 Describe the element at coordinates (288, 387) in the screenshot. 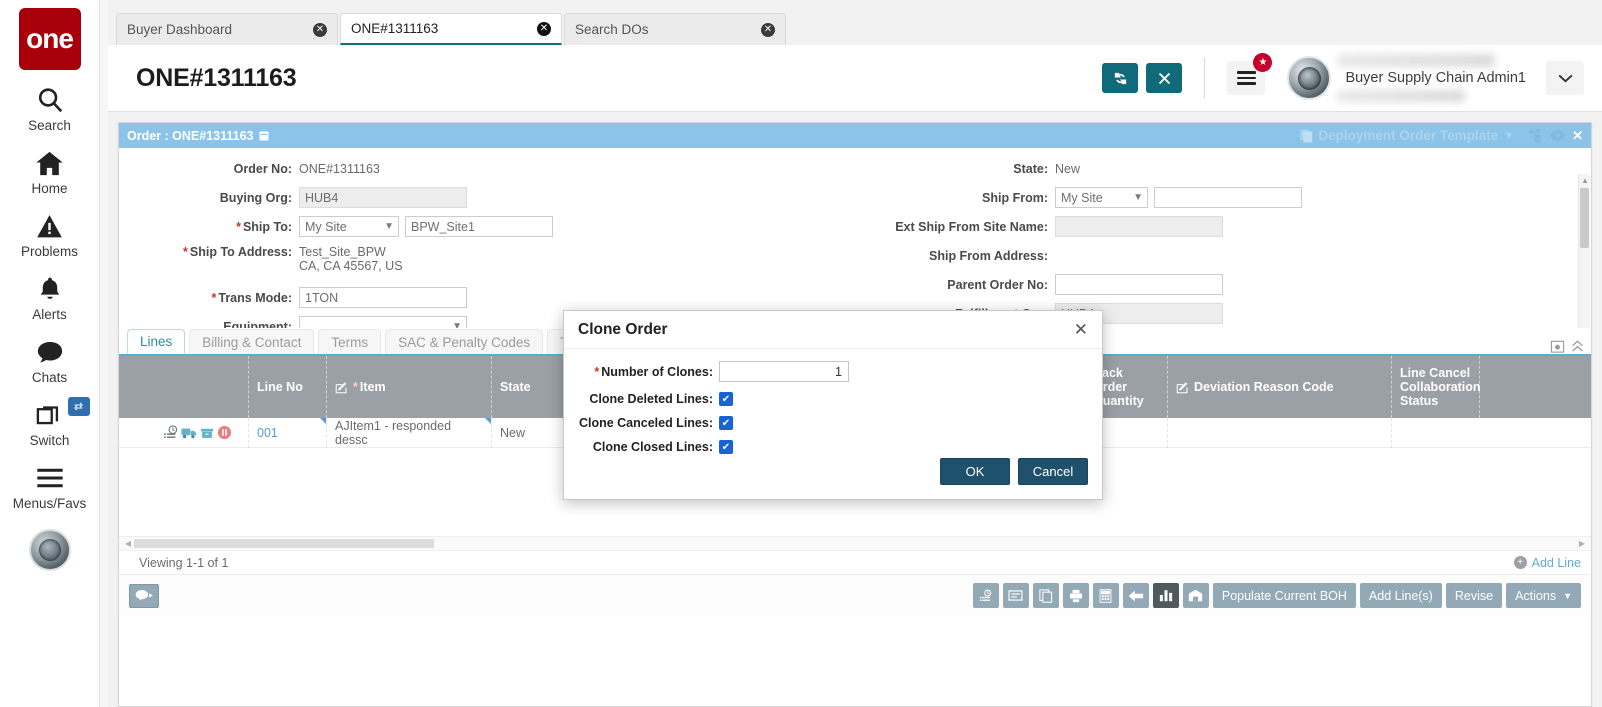

I see `grid-header-line-no: Line No` at that location.